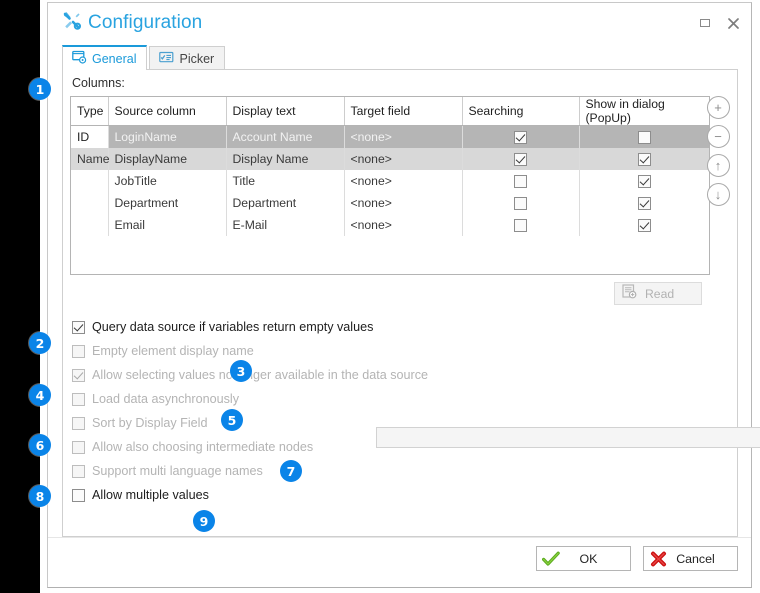 The image size is (760, 593). What do you see at coordinates (79, 58) in the screenshot?
I see `general-tab-icon` at bounding box center [79, 58].